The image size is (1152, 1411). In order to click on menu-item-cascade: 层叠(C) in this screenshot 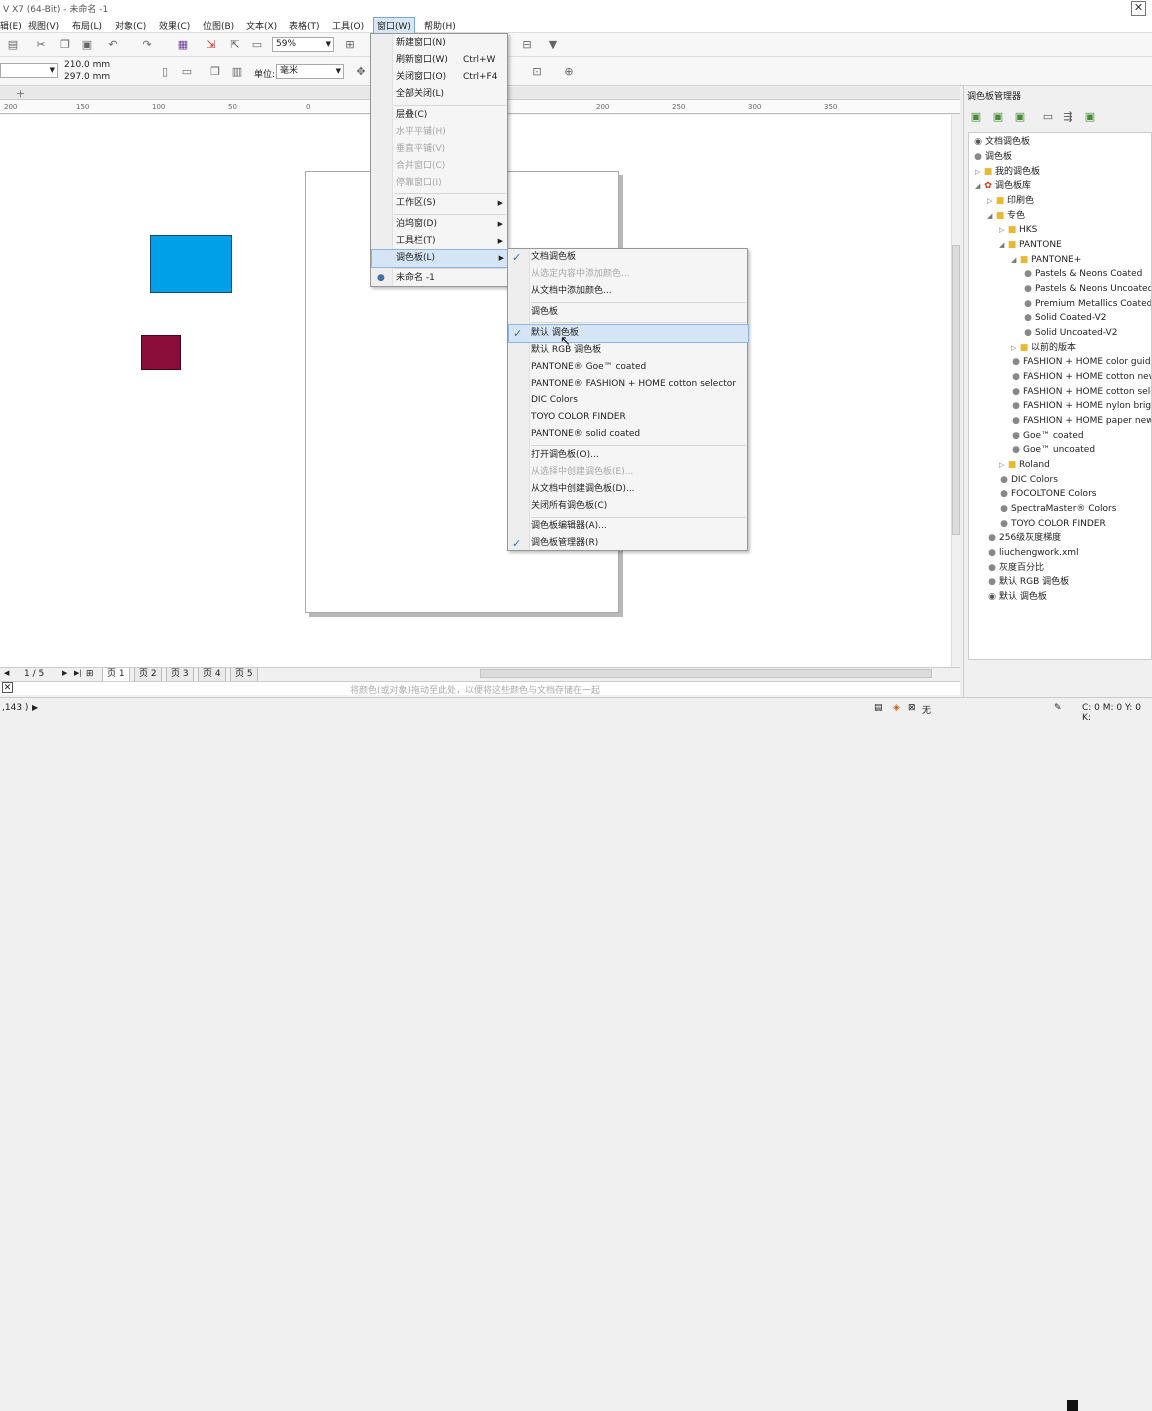, I will do `click(439, 115)`.